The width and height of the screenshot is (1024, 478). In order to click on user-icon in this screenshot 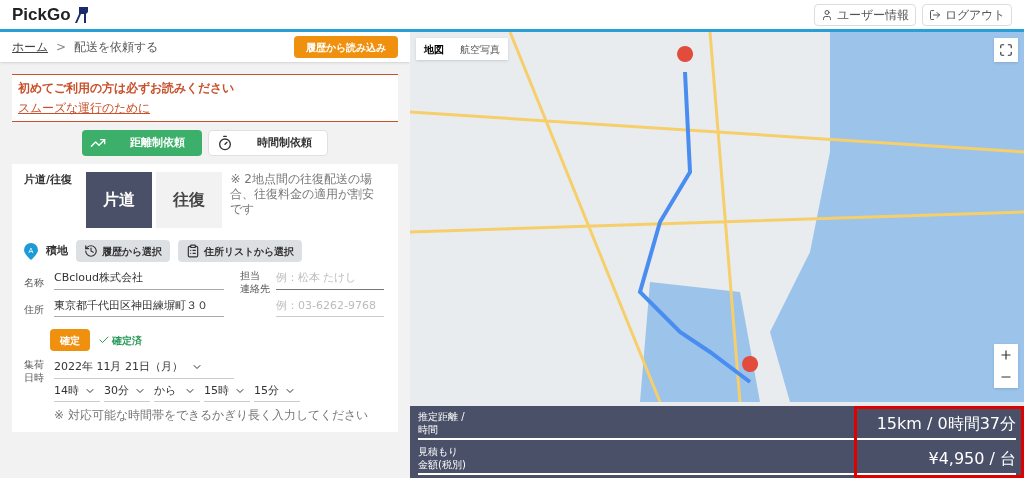, I will do `click(827, 14)`.